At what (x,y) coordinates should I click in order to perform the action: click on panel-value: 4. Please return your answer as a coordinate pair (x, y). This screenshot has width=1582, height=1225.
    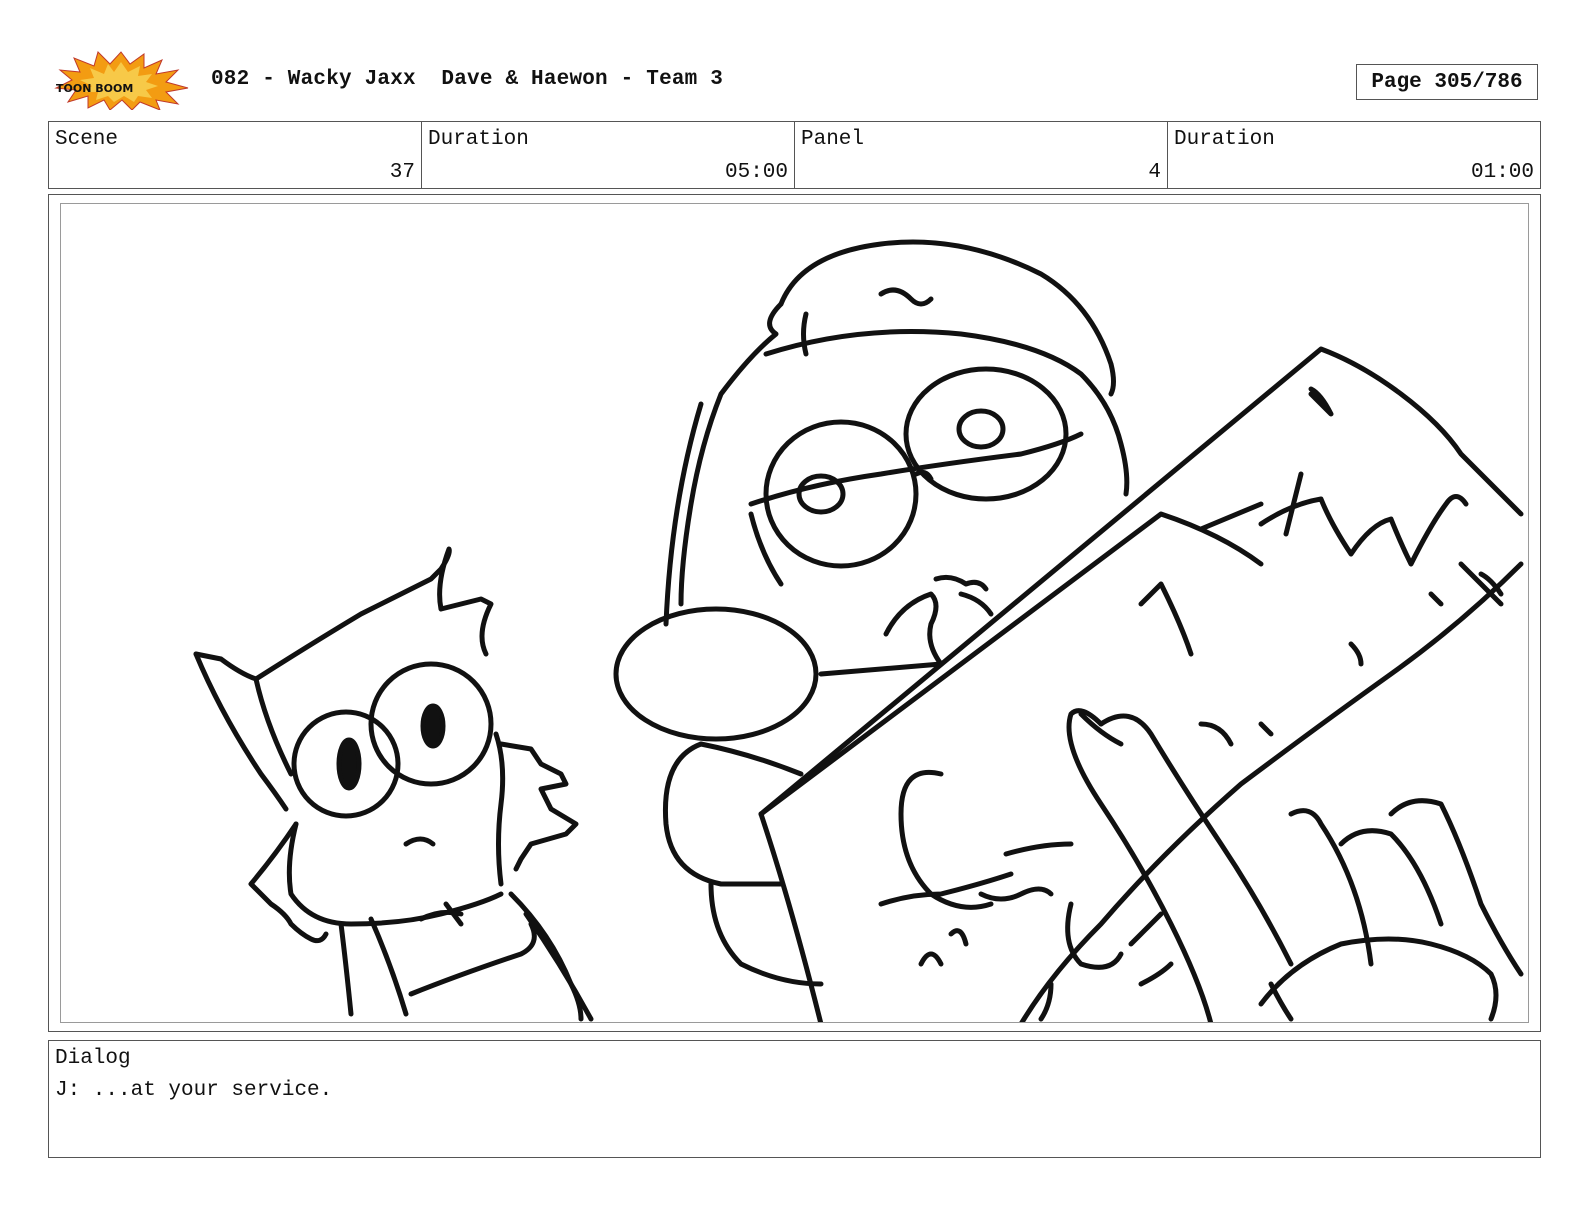
    Looking at the image, I should click on (1154, 172).